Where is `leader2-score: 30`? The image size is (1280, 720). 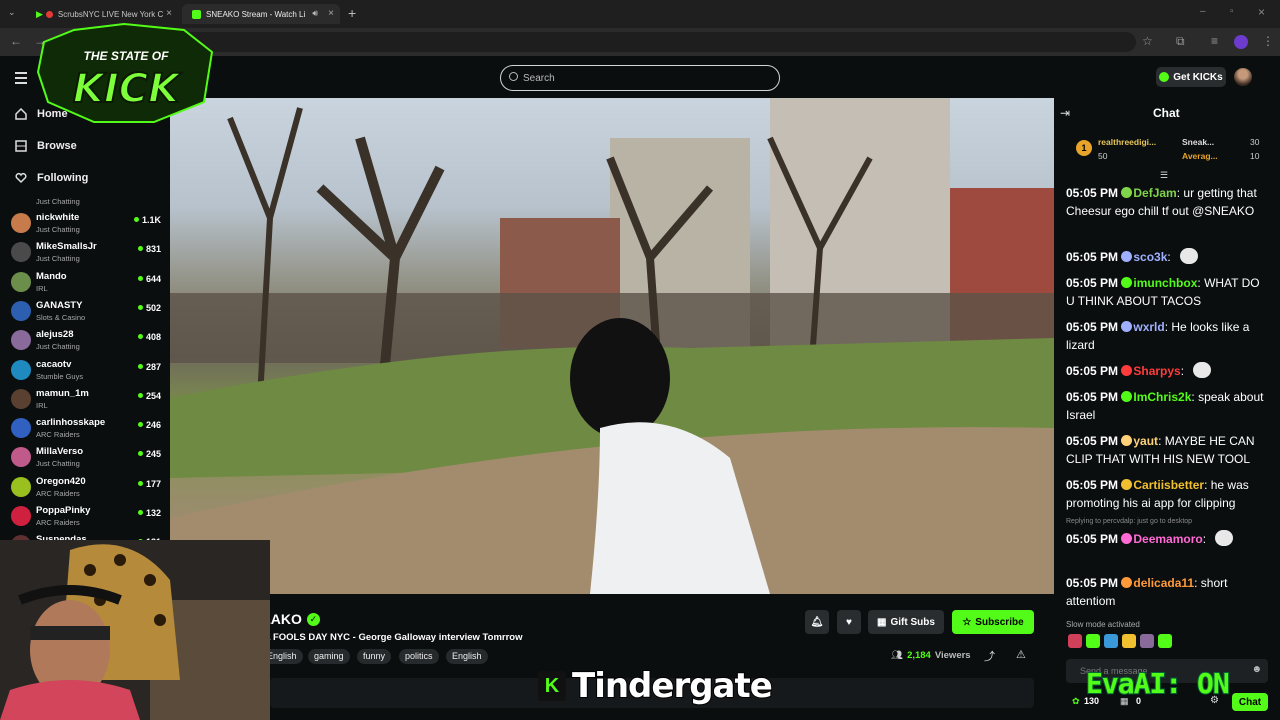
leader2-score: 30 is located at coordinates (1255, 142).